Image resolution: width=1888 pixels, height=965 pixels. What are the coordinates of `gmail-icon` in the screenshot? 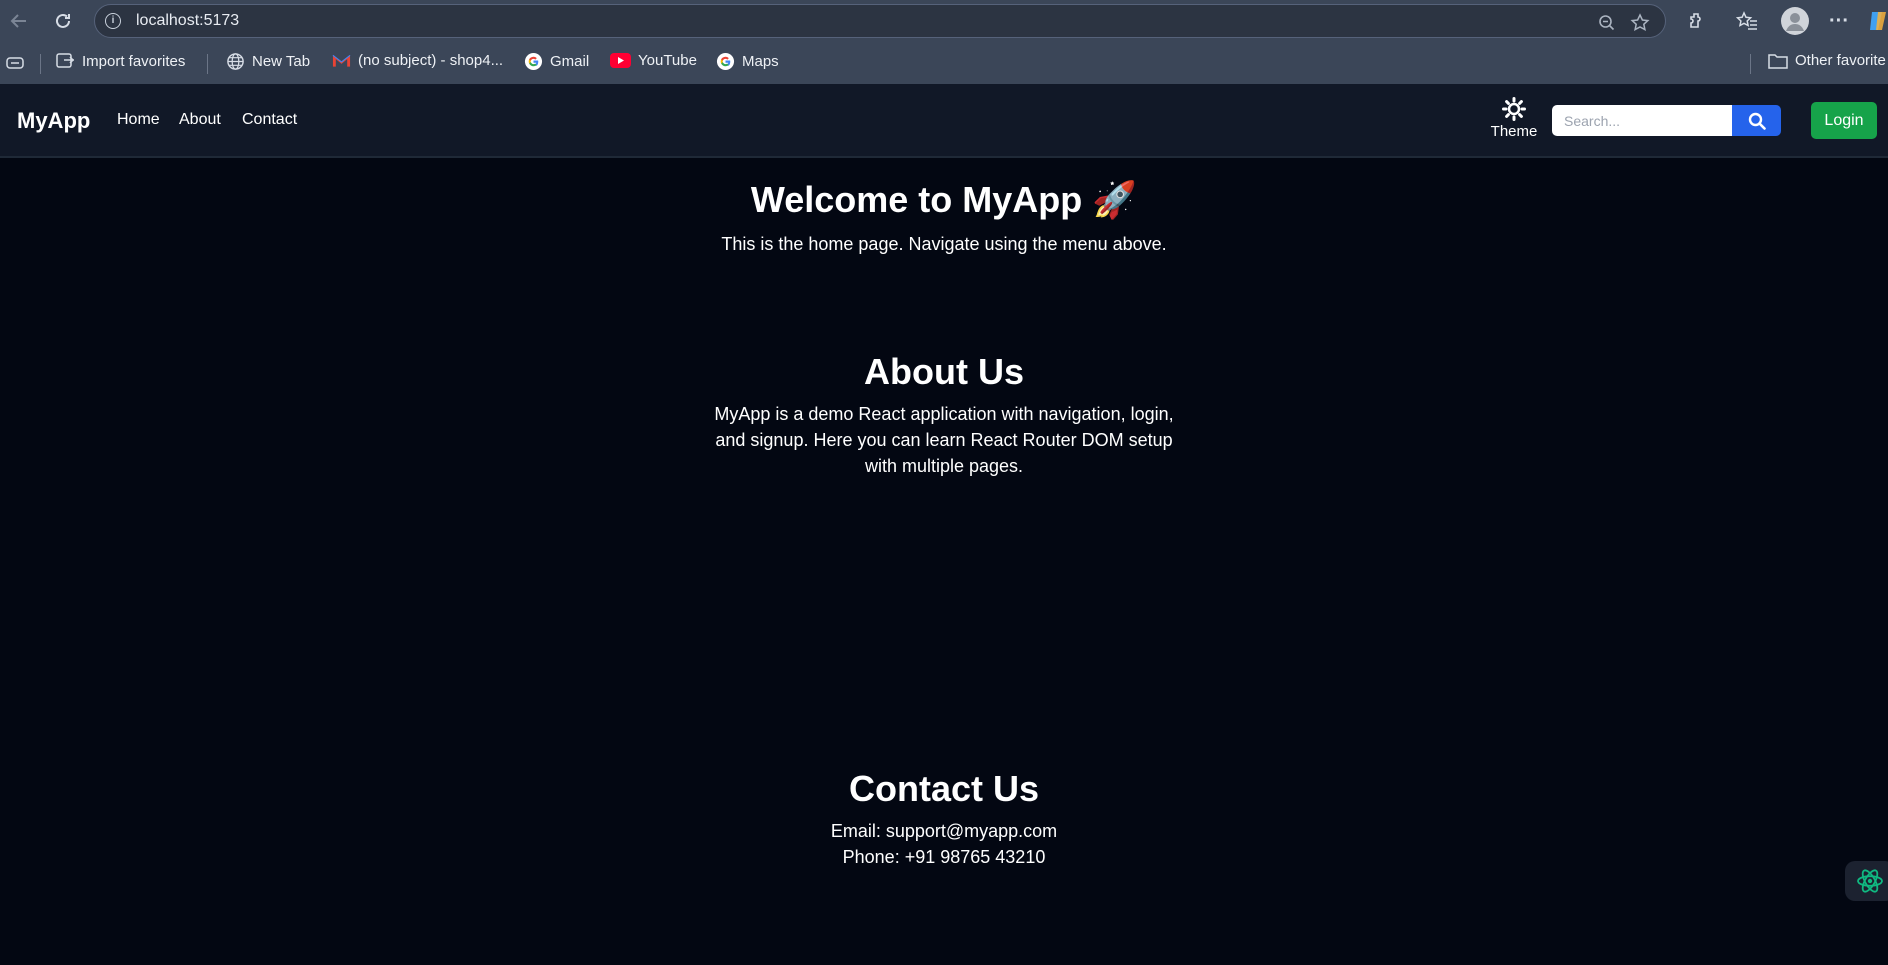 It's located at (341, 60).